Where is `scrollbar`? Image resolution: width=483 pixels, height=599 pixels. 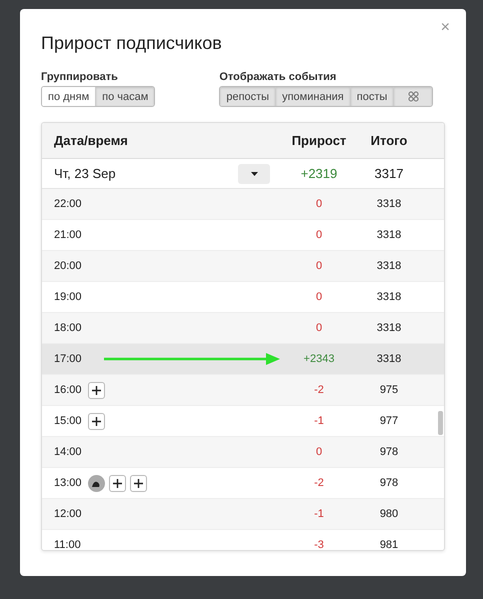
scrollbar is located at coordinates (440, 423).